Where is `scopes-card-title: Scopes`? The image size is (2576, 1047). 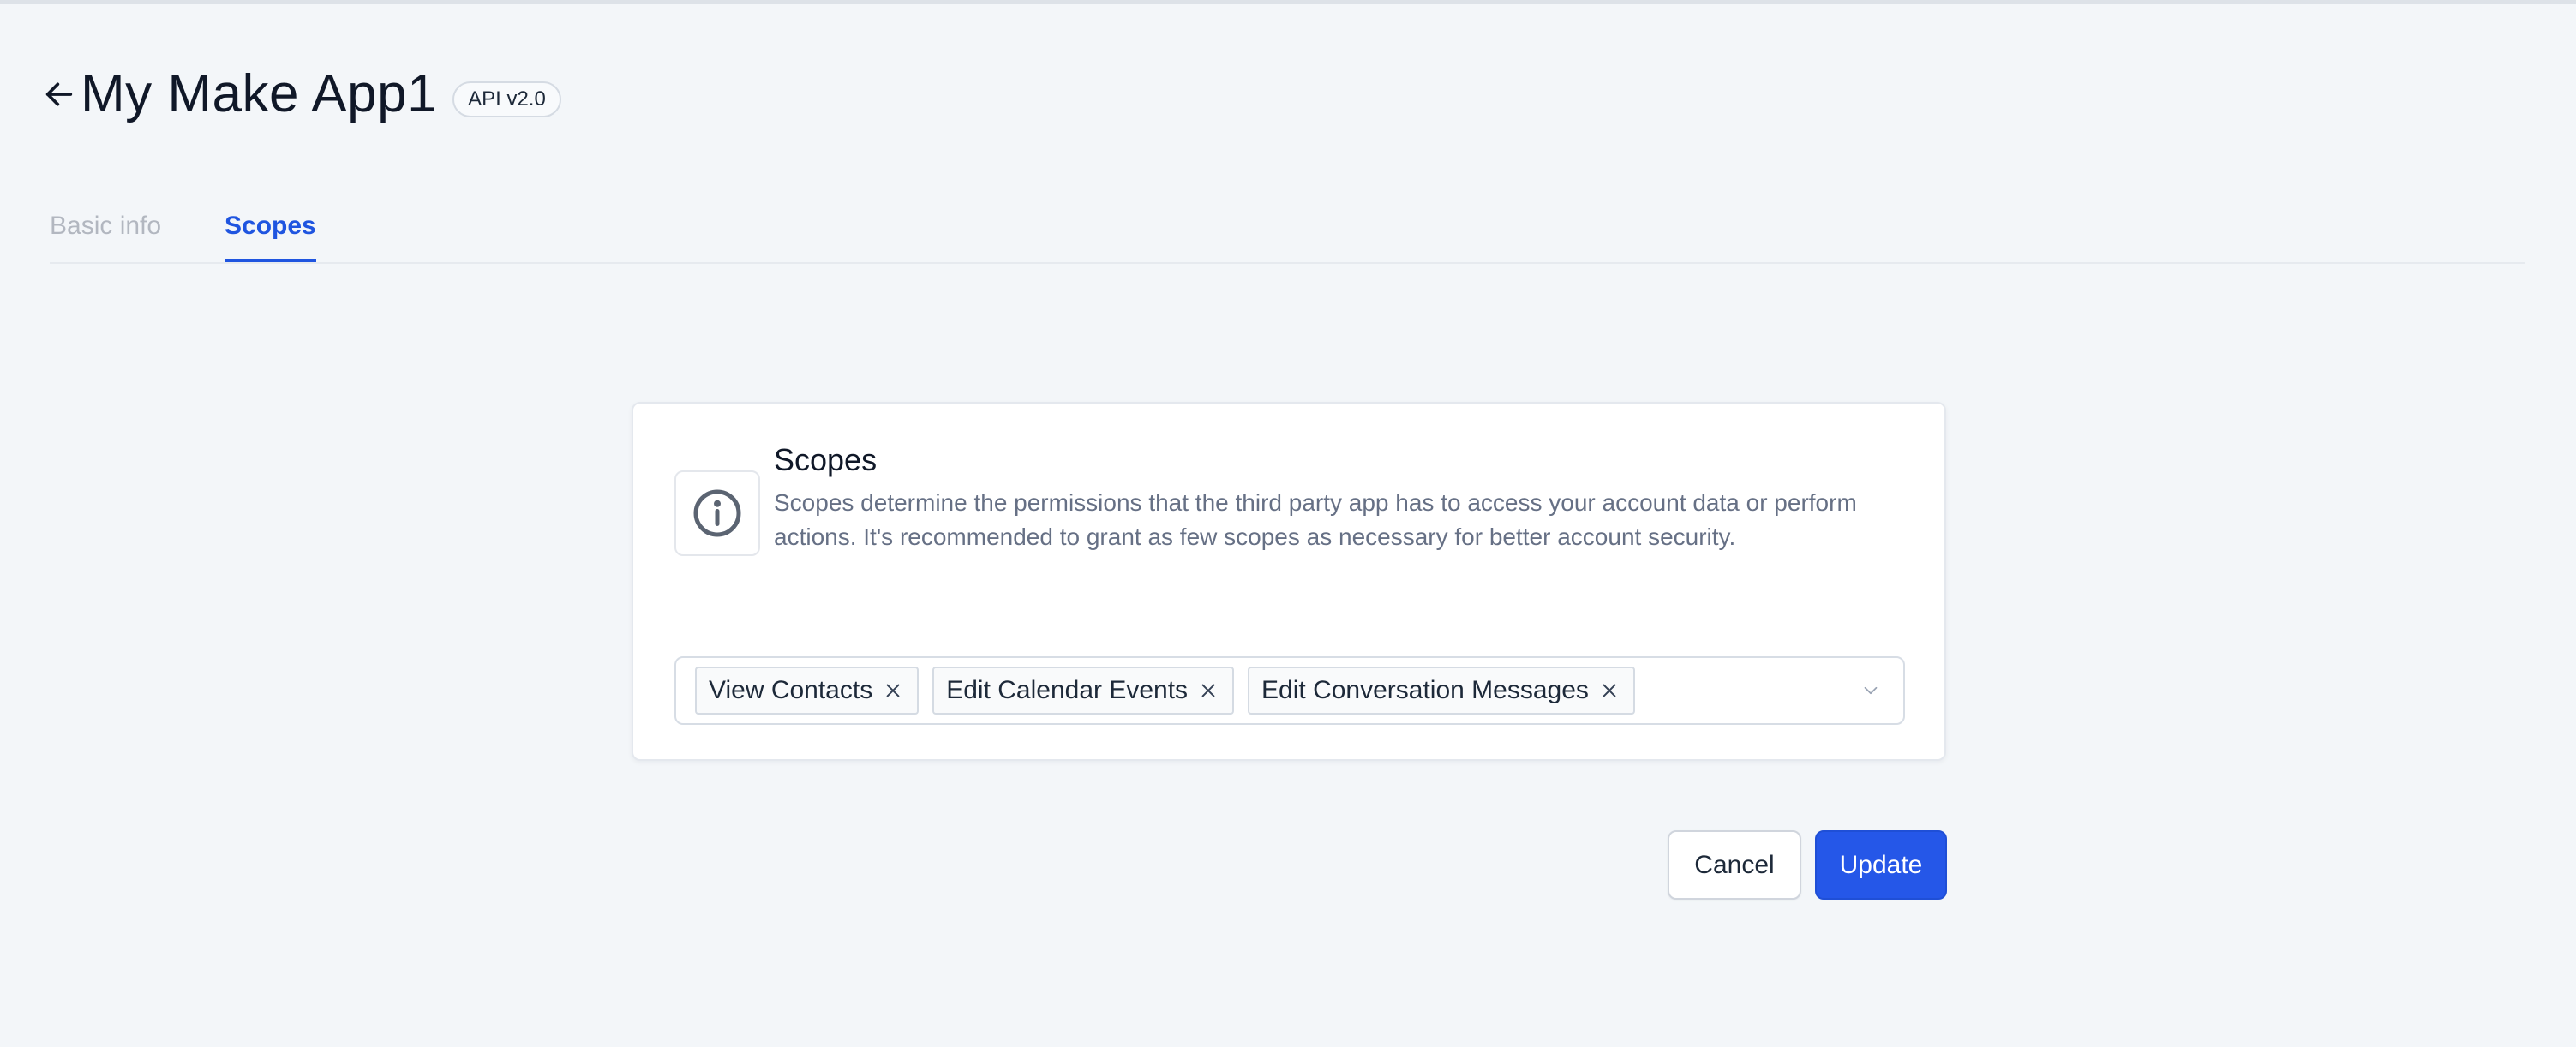 scopes-card-title: Scopes is located at coordinates (826, 459).